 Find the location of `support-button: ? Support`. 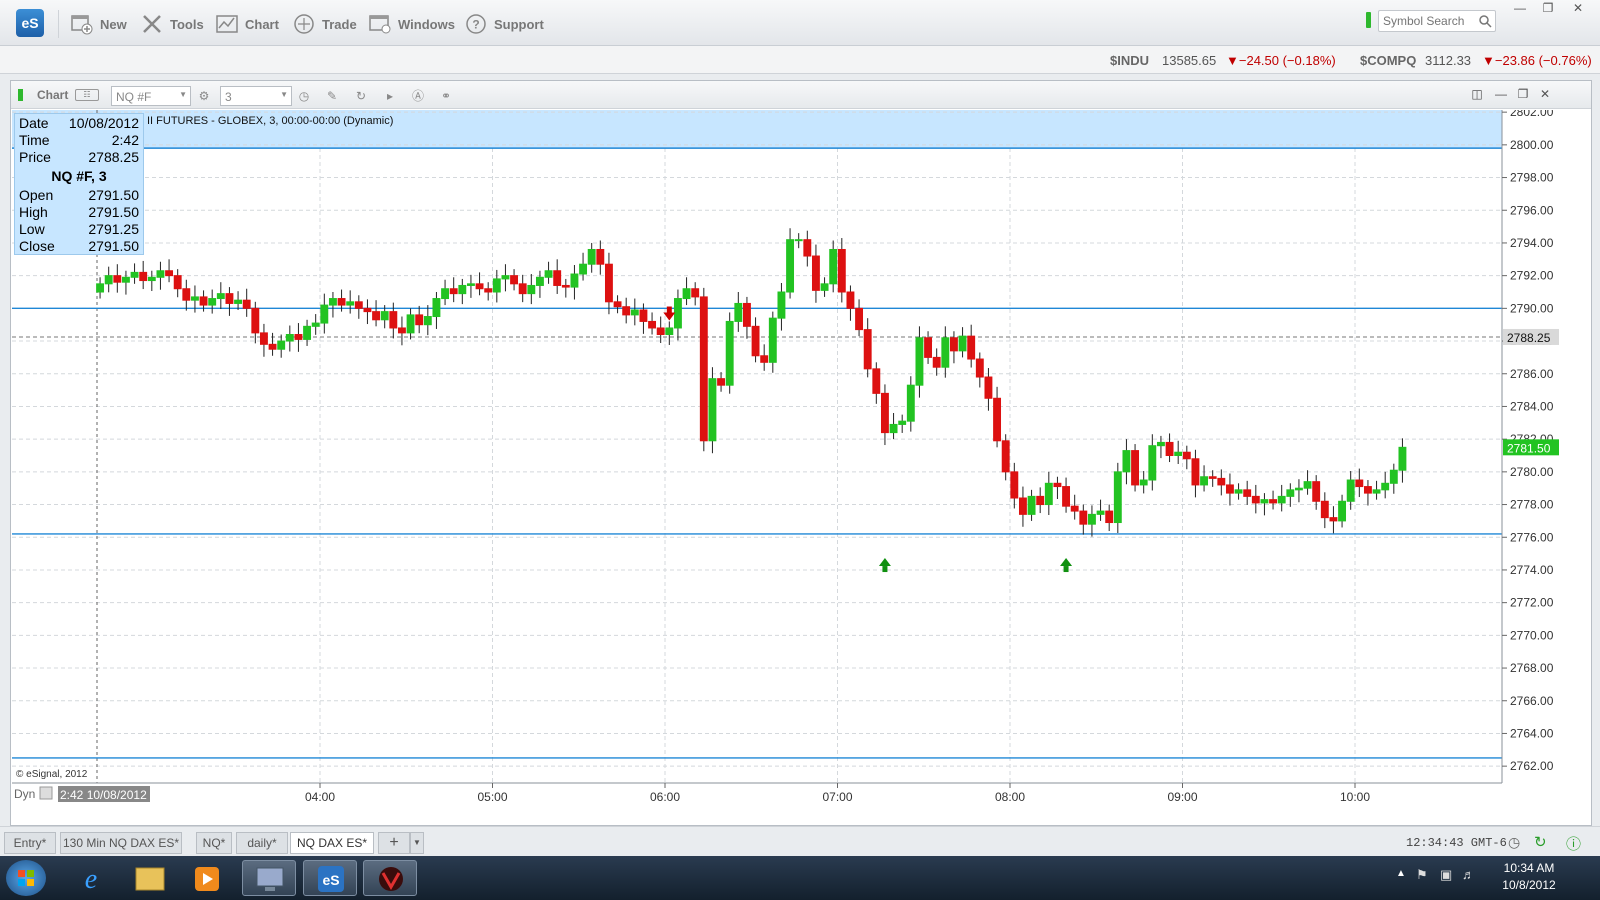

support-button: ? Support is located at coordinates (504, 24).